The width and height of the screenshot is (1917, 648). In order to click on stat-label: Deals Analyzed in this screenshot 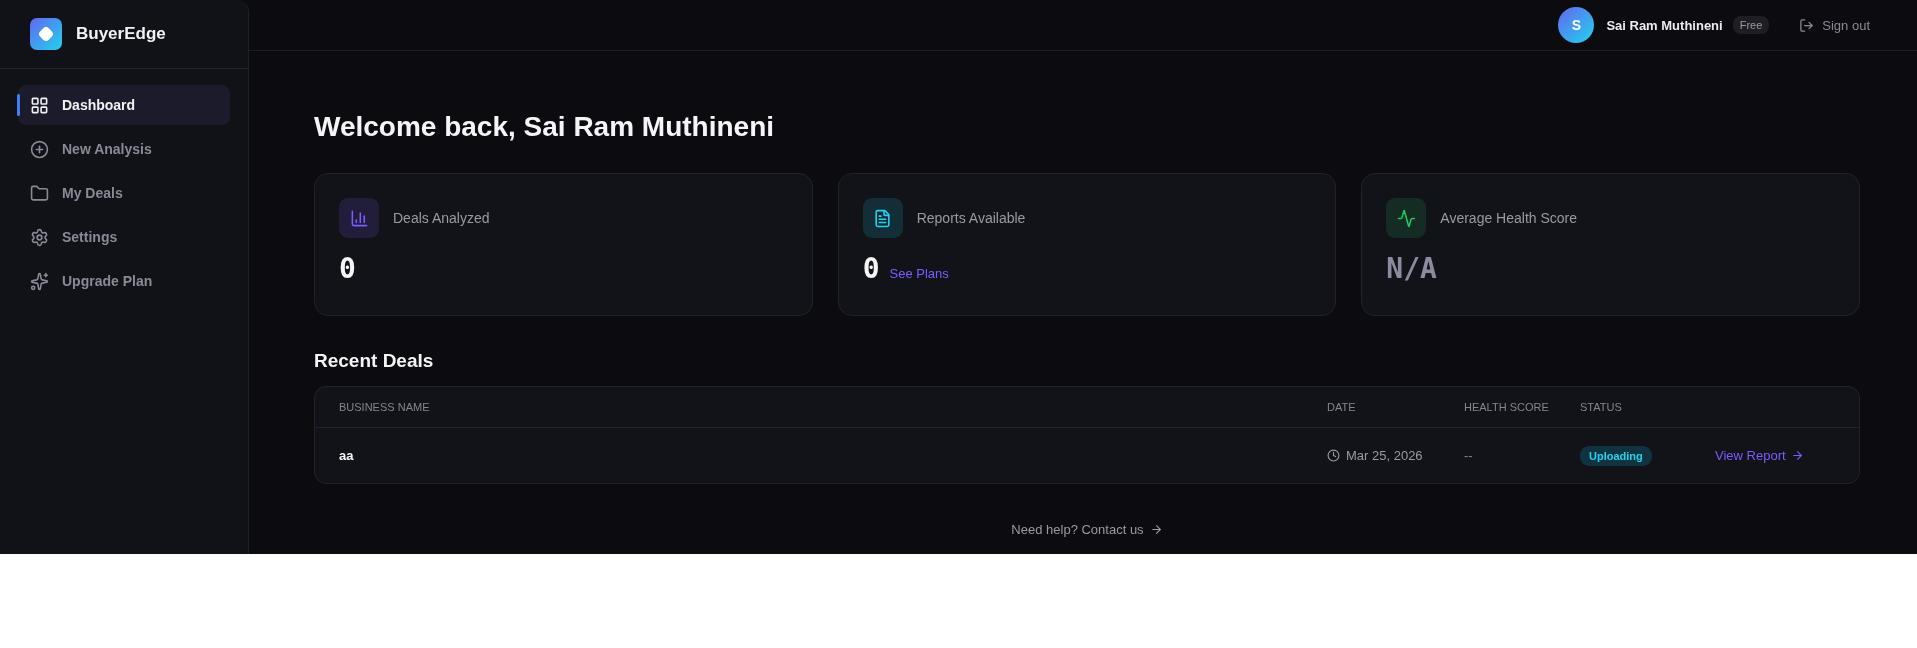, I will do `click(441, 218)`.